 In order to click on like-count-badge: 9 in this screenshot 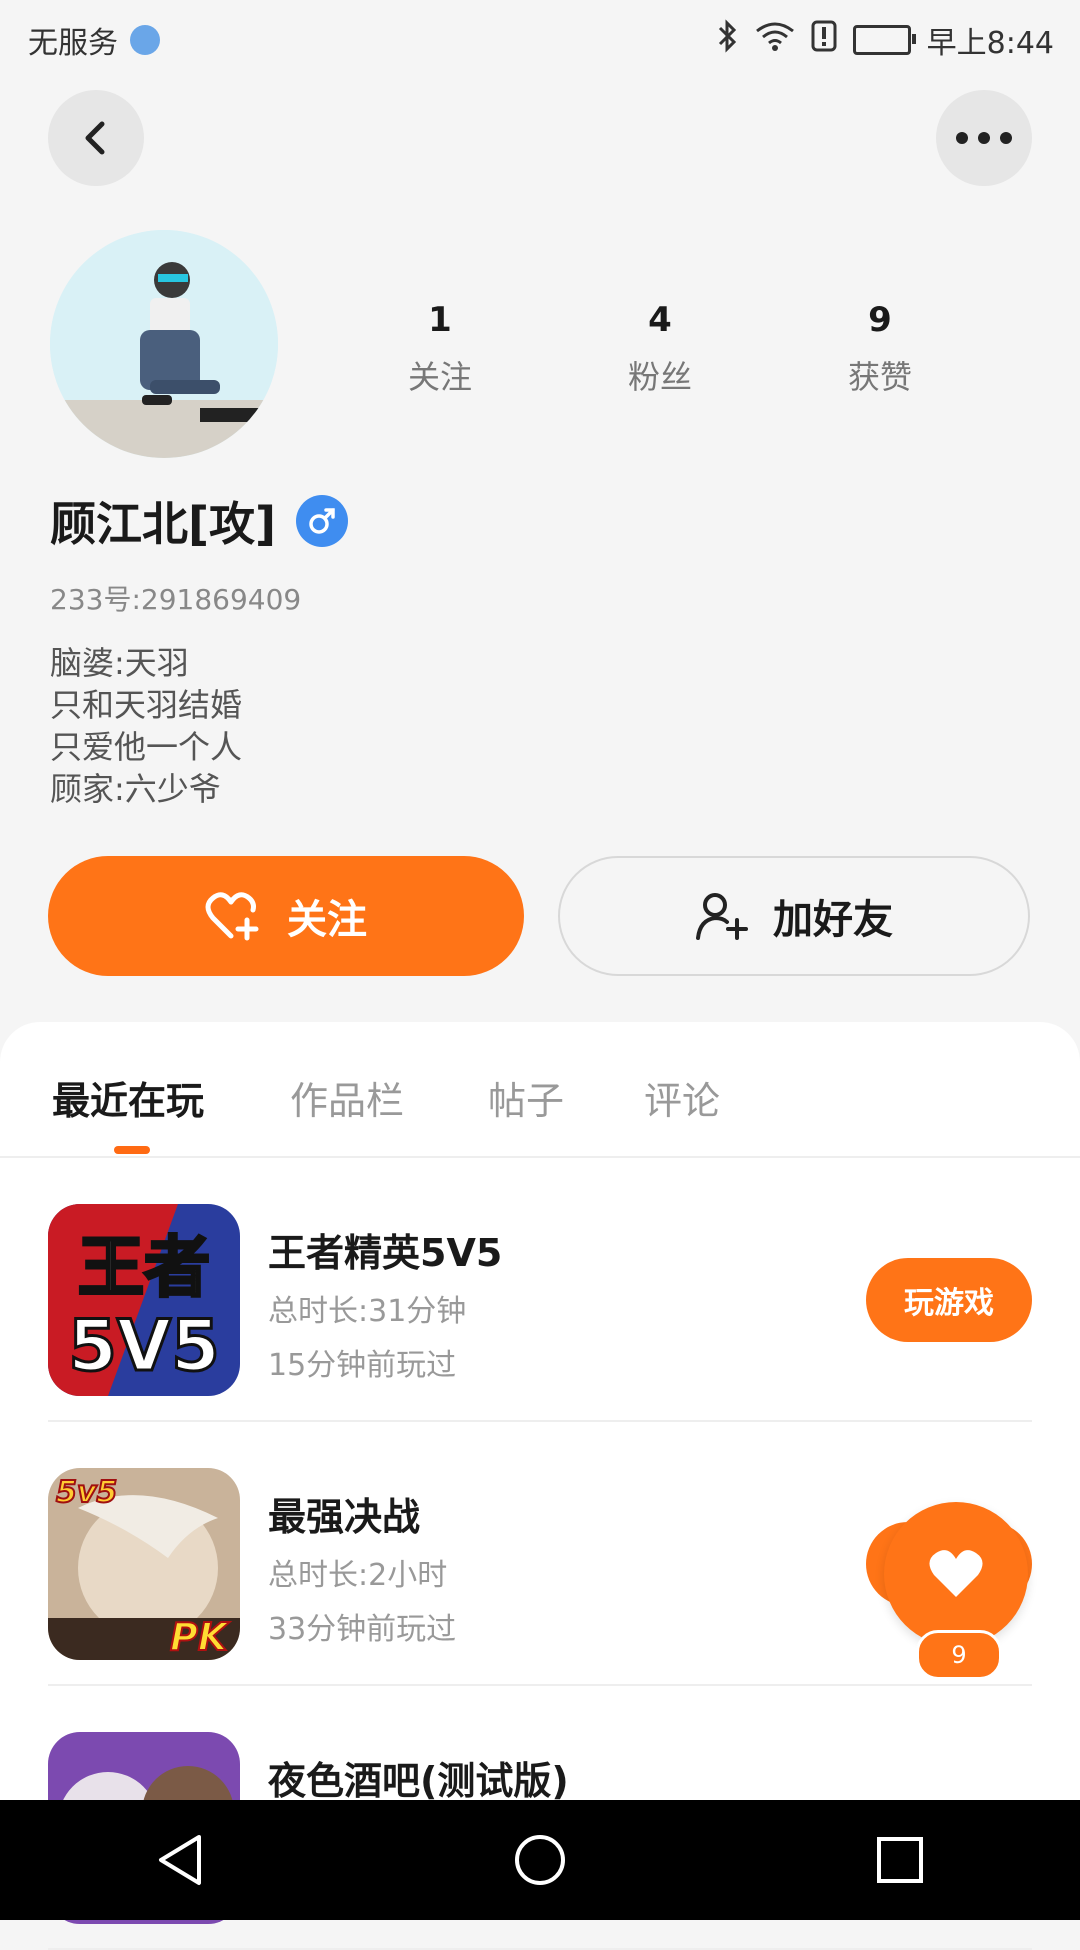, I will do `click(959, 1655)`.